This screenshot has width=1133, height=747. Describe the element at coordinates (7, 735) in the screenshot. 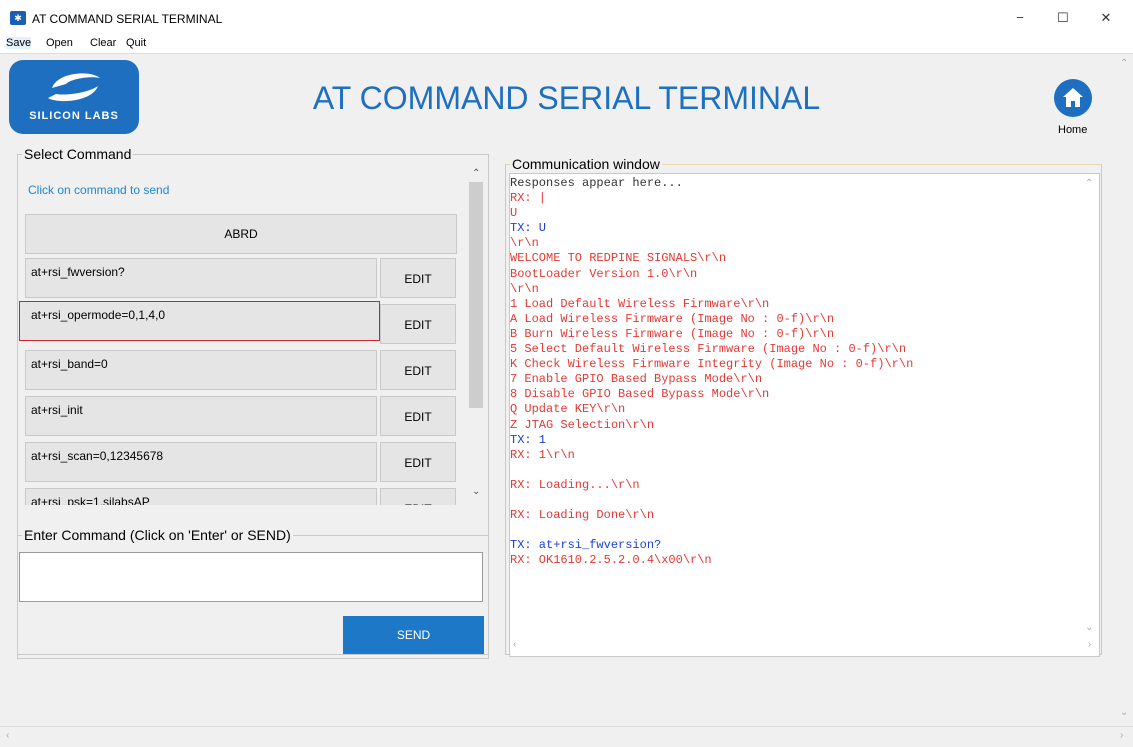

I see `scroll-left-icon: ‹` at that location.